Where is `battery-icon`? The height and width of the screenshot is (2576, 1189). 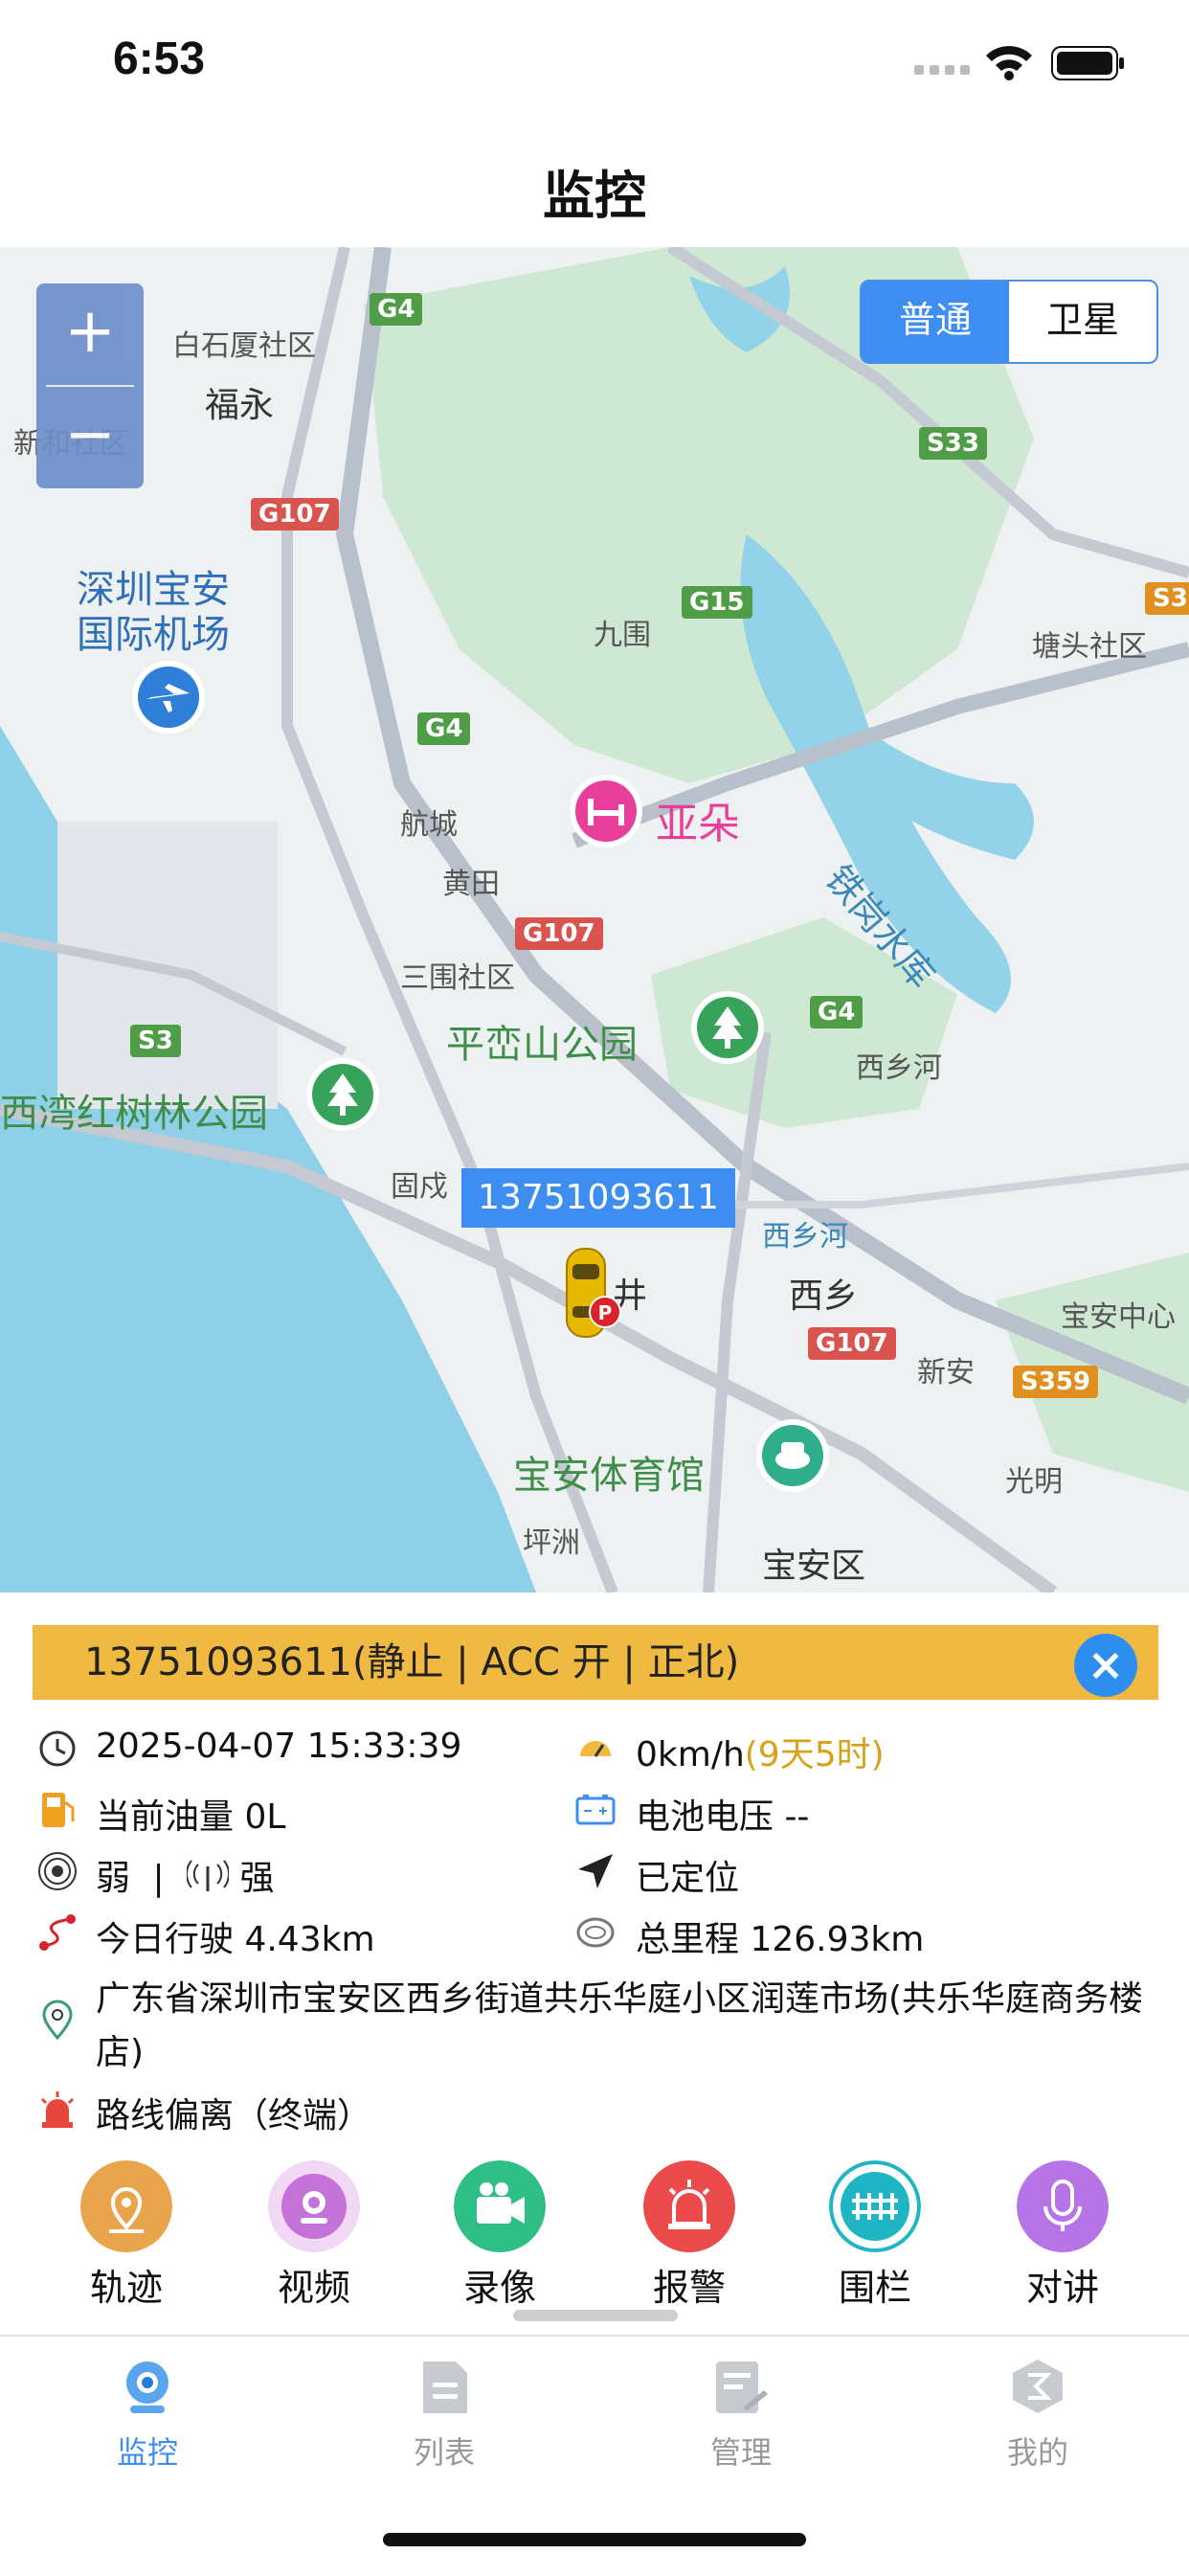 battery-icon is located at coordinates (1087, 63).